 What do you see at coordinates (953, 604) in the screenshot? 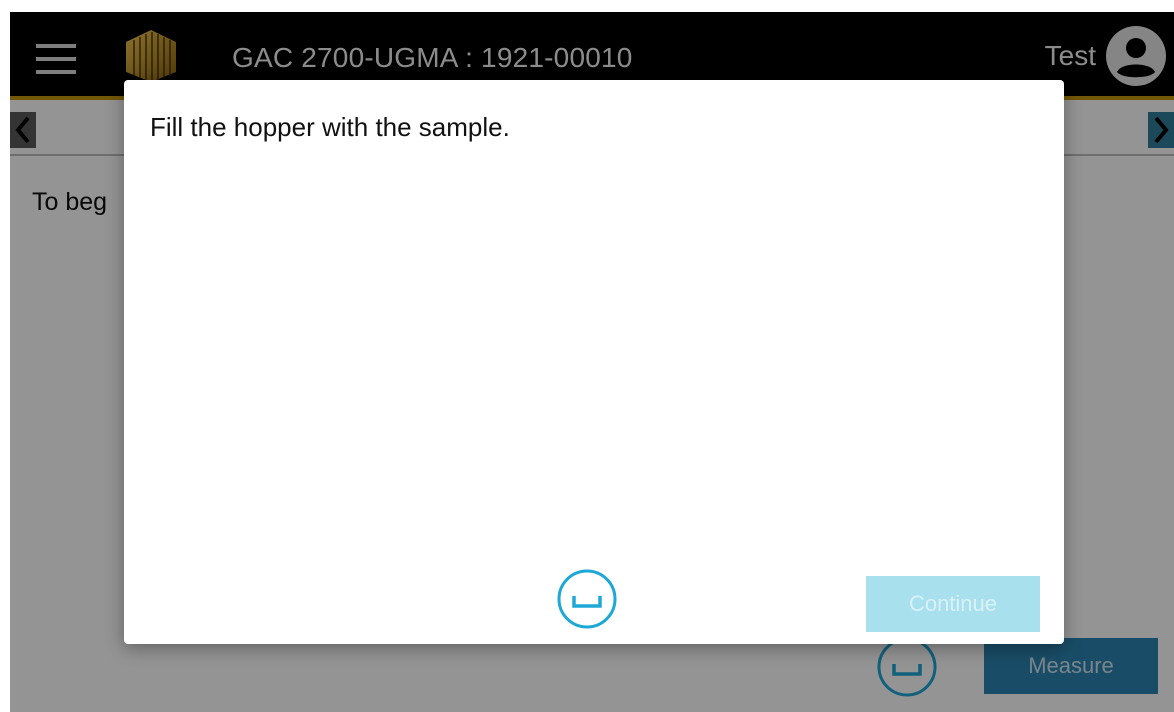
I see `continue-button: Continue` at bounding box center [953, 604].